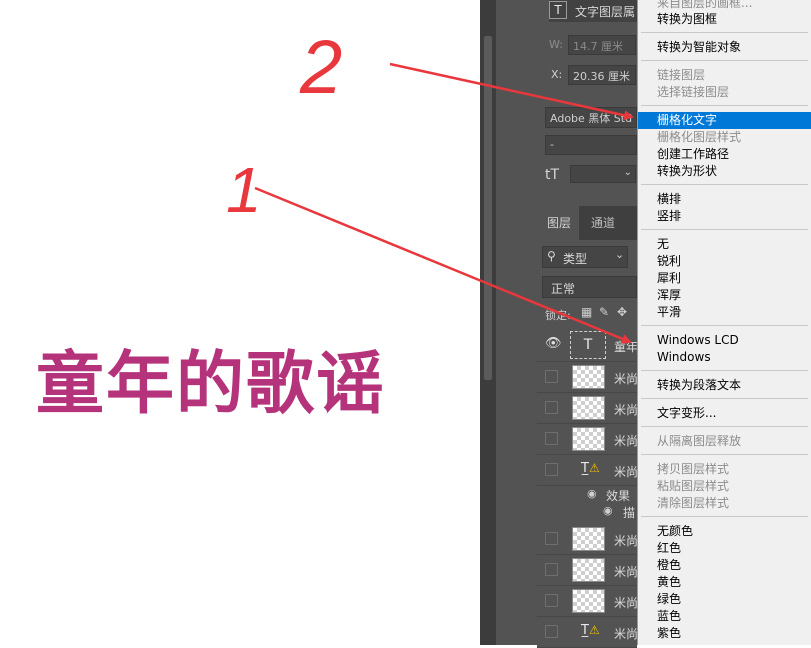  Describe the element at coordinates (558, 315) in the screenshot. I see `lock-label: 锁定:` at that location.